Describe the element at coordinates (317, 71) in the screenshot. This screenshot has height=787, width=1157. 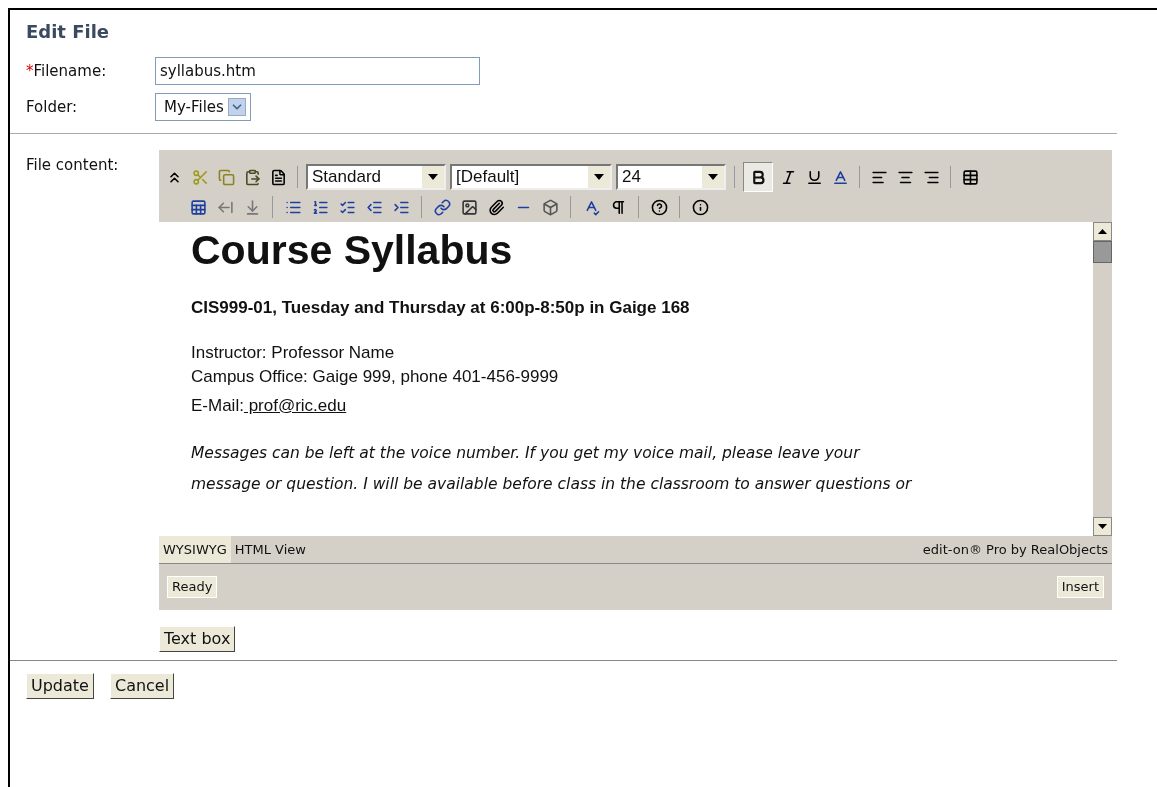
I see `filename-field: syllabus.htm` at that location.